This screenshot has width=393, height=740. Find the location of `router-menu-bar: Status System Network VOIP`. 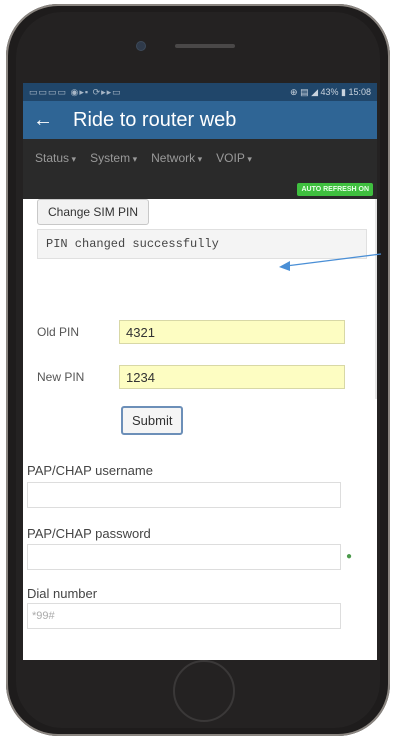

router-menu-bar: Status System Network VOIP is located at coordinates (200, 158).